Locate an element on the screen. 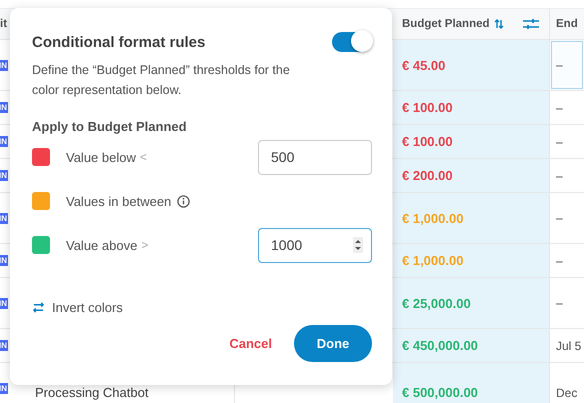  rule-label: Value below is located at coordinates (101, 157).